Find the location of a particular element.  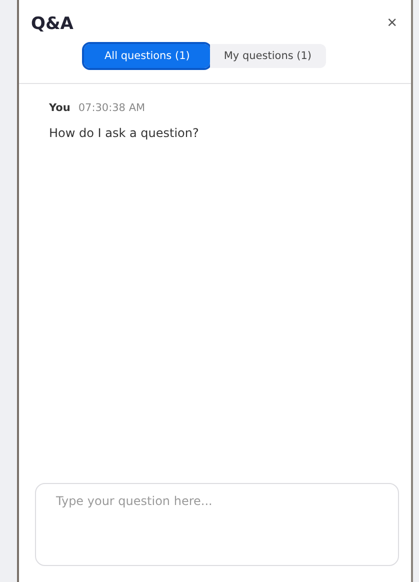

panel-title: Q&A is located at coordinates (52, 24).